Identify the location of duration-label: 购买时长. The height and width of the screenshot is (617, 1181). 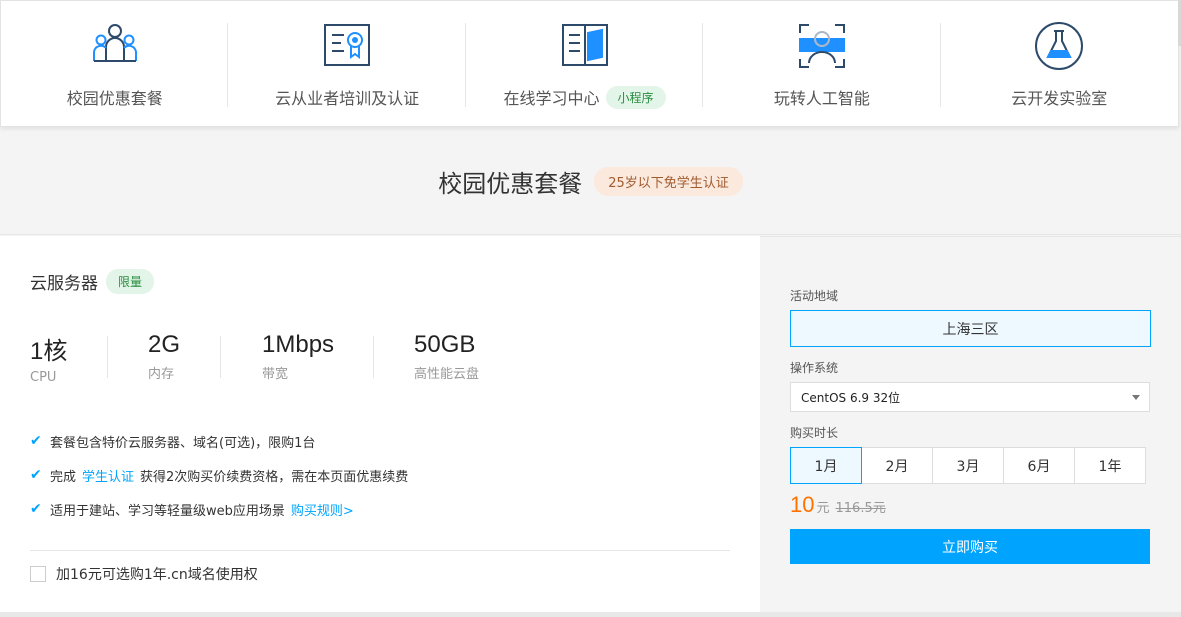
(814, 433).